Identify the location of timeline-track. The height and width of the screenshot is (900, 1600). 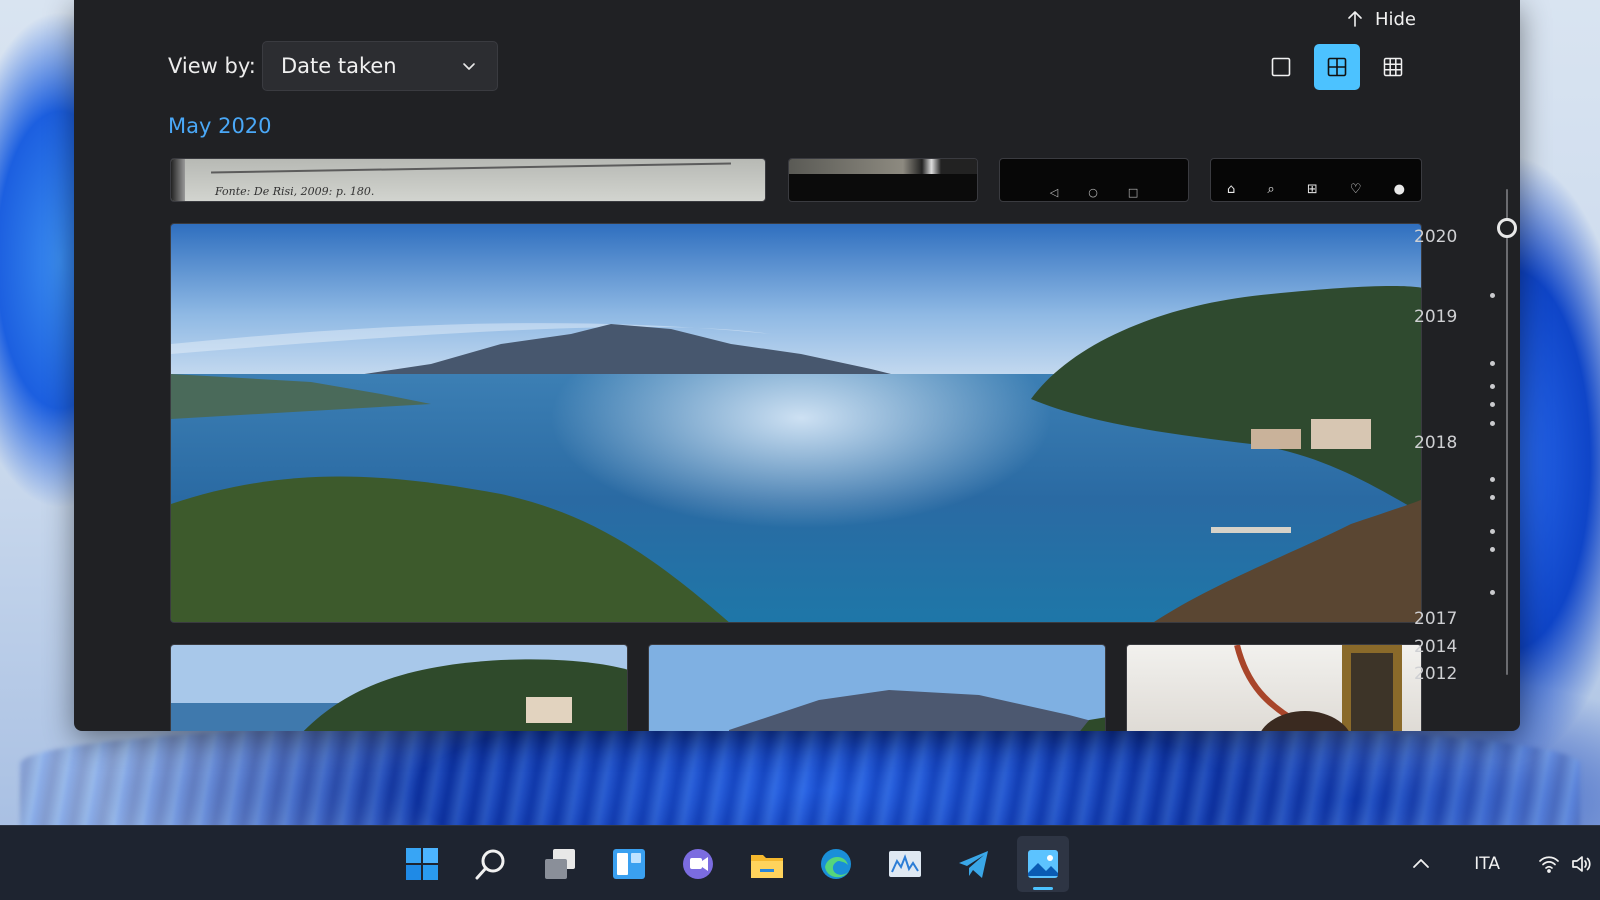
(1507, 432).